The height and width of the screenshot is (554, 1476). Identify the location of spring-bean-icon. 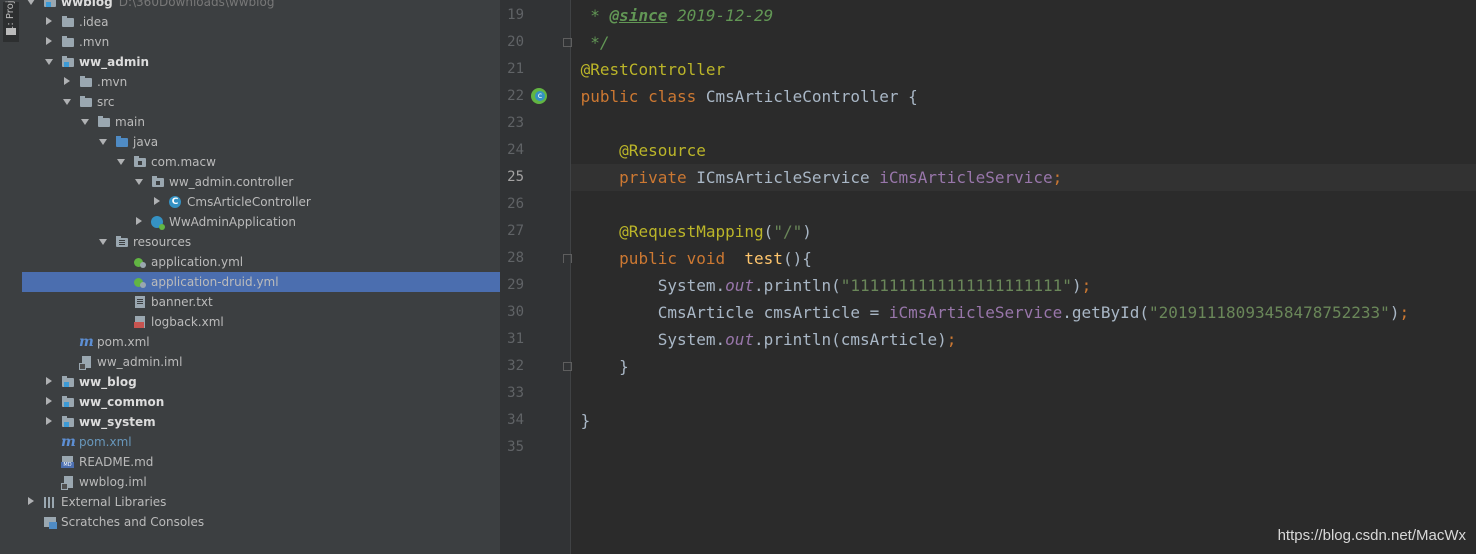
(539, 96).